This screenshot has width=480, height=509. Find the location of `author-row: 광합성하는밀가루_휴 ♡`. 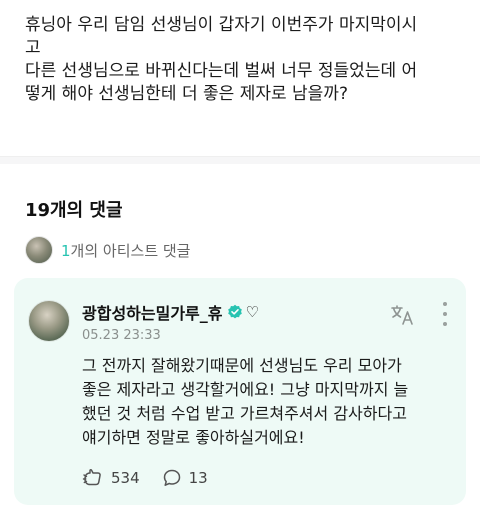

author-row: 광합성하는밀가루_휴 ♡ is located at coordinates (170, 312).